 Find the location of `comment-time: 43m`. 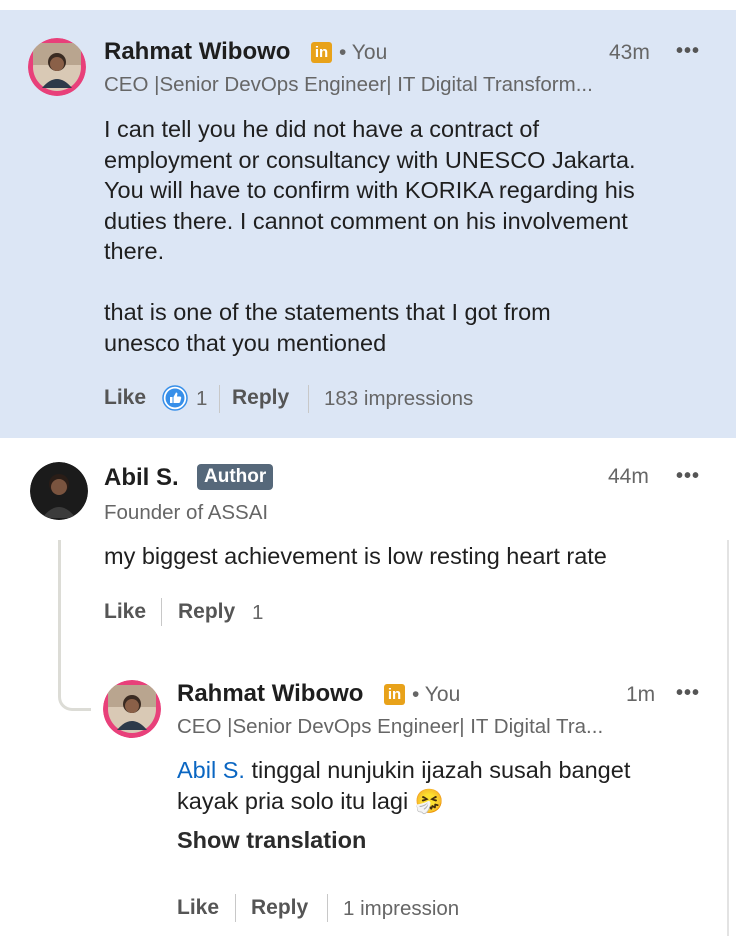

comment-time: 43m is located at coordinates (629, 52).